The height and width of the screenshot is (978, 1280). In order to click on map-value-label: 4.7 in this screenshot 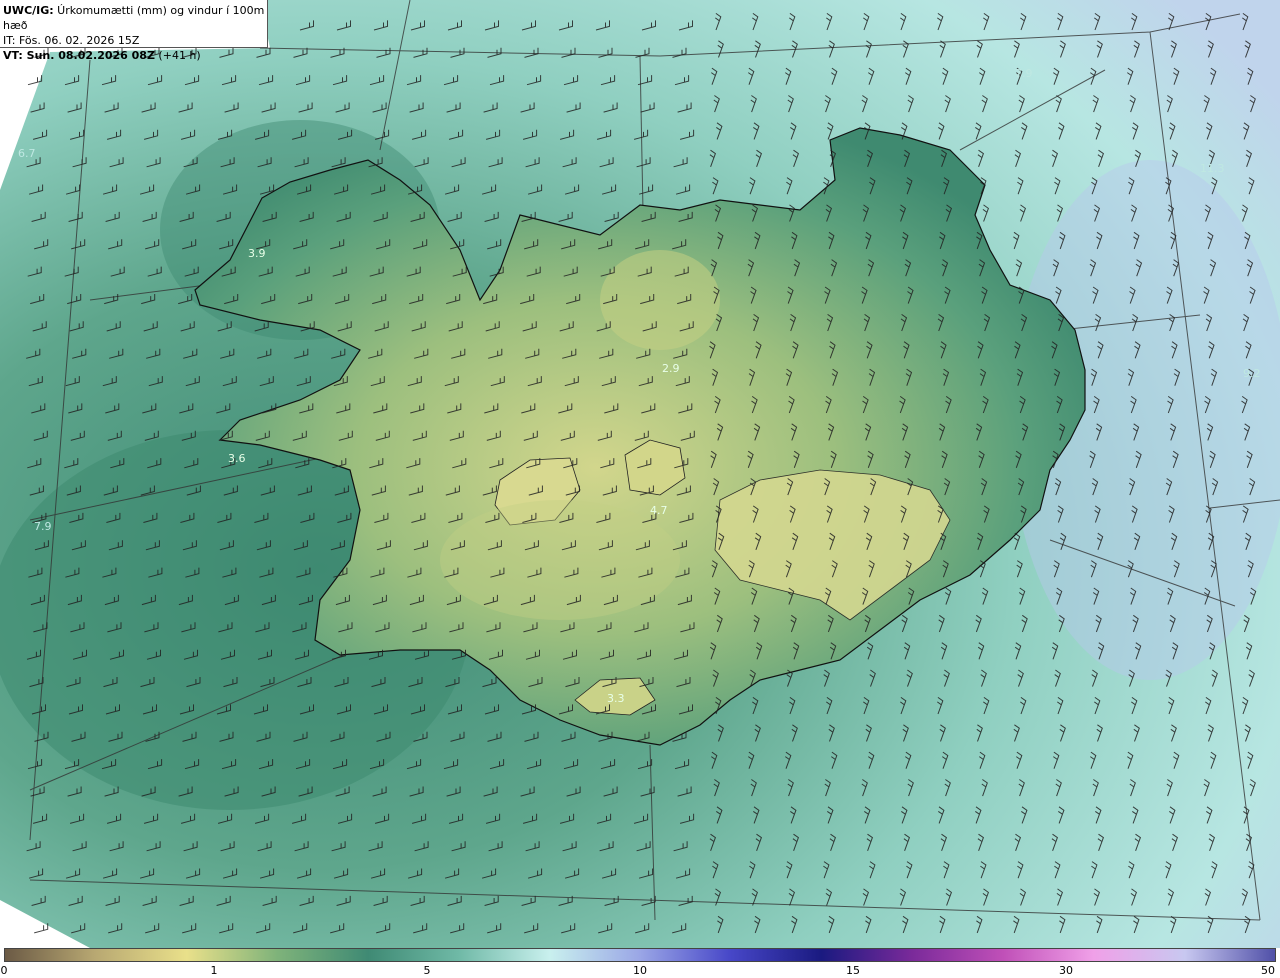, I will do `click(659, 510)`.